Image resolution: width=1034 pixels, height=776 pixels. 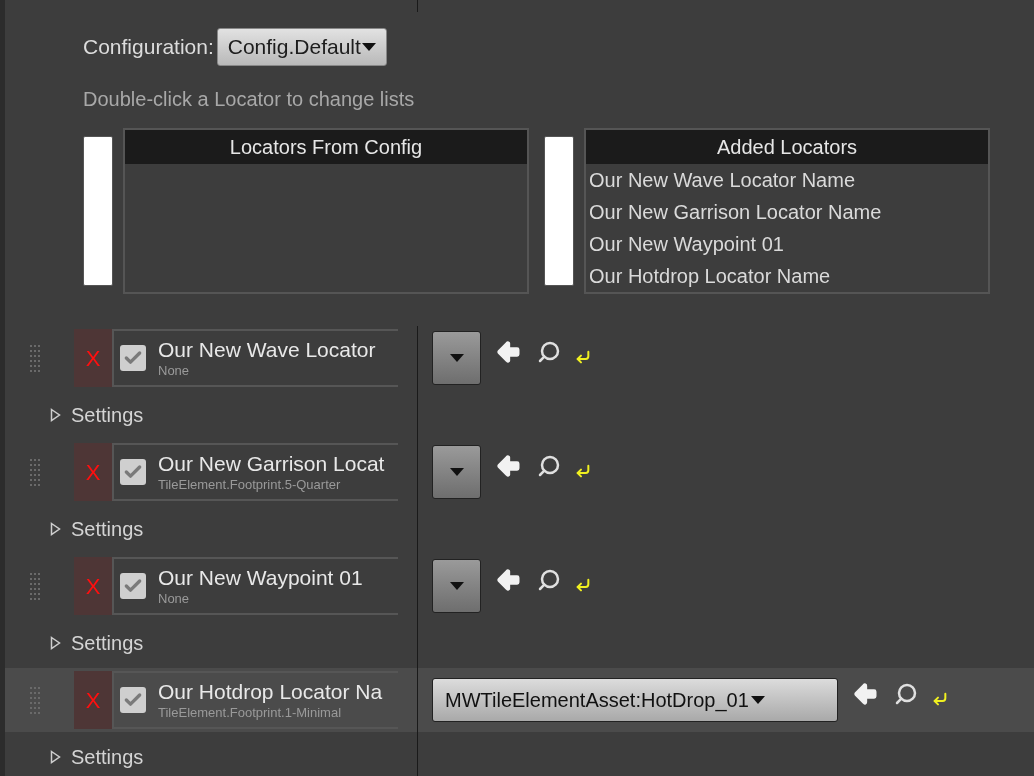 I want to click on locator-detail: TileElement.Footprint.5-Quarter, so click(x=250, y=484).